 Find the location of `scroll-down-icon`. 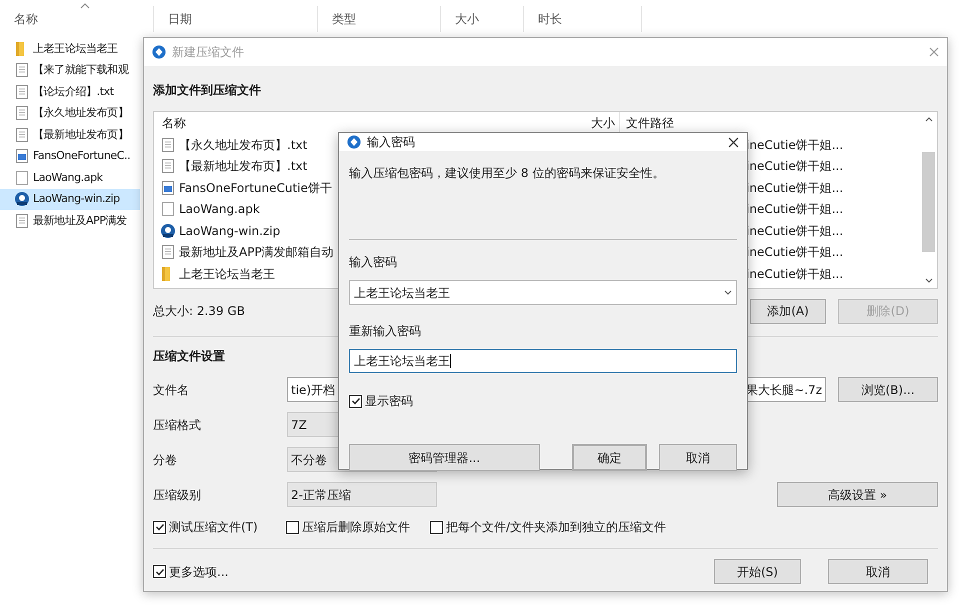

scroll-down-icon is located at coordinates (928, 280).